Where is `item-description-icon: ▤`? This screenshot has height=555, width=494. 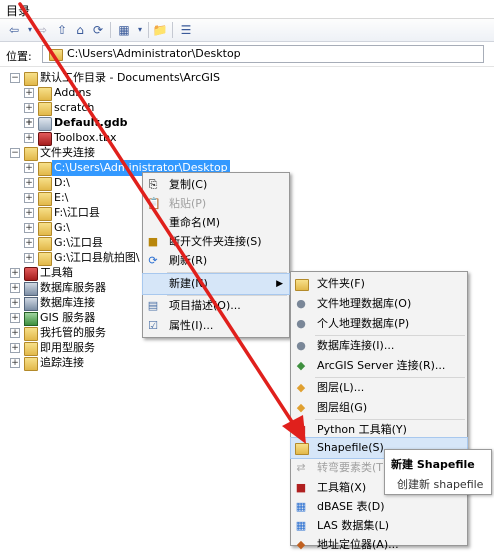 item-description-icon: ▤ is located at coordinates (153, 305).